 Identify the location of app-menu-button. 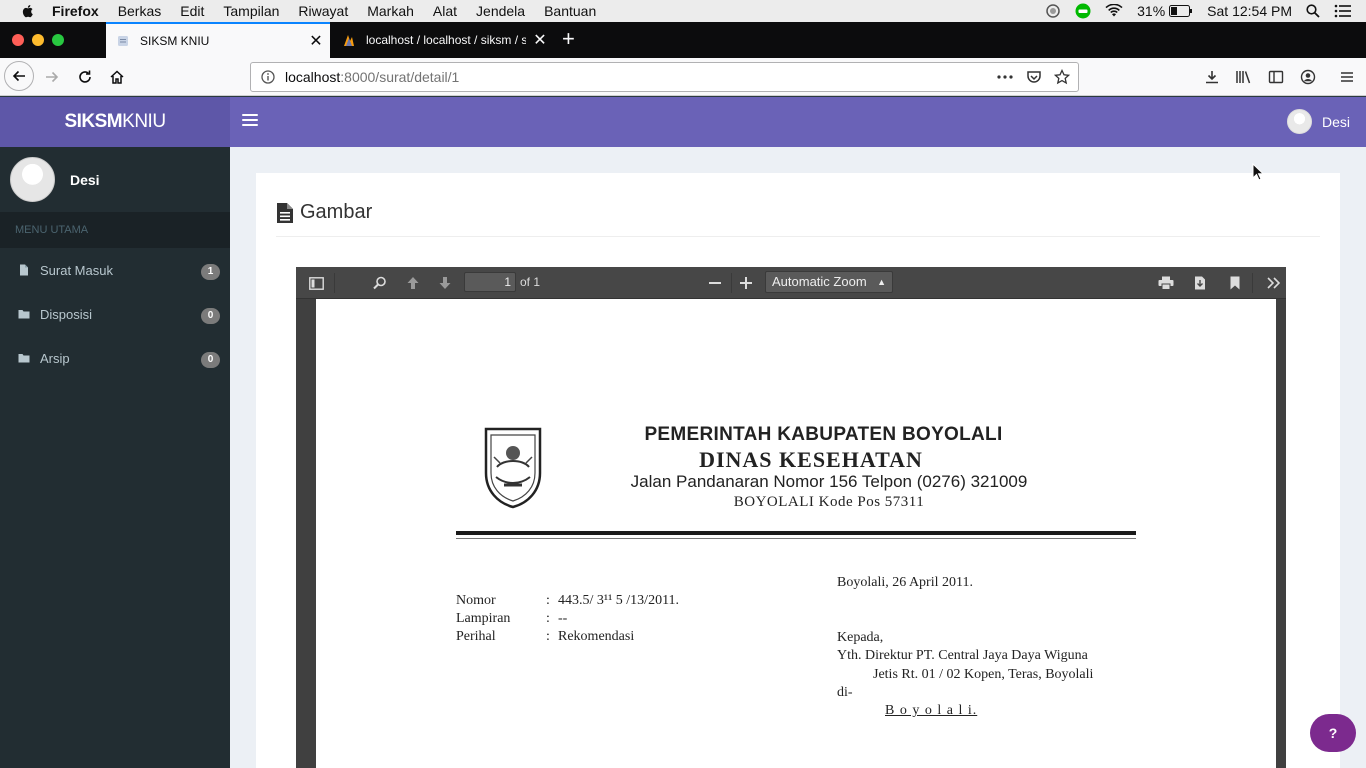
(1347, 77).